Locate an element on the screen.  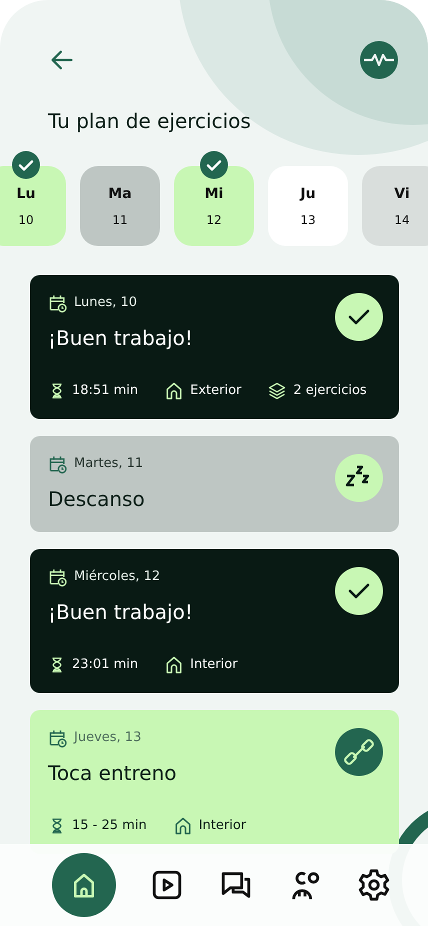
session-detail: 18:51 min is located at coordinates (105, 391).